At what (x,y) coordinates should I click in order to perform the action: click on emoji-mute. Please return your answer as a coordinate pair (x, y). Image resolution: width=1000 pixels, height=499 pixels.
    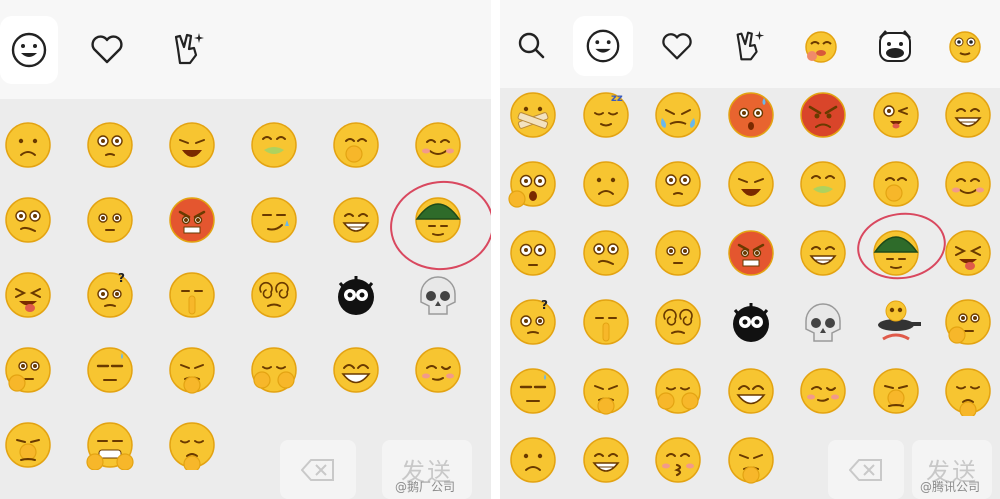
    Looking at the image, I should click on (533, 115).